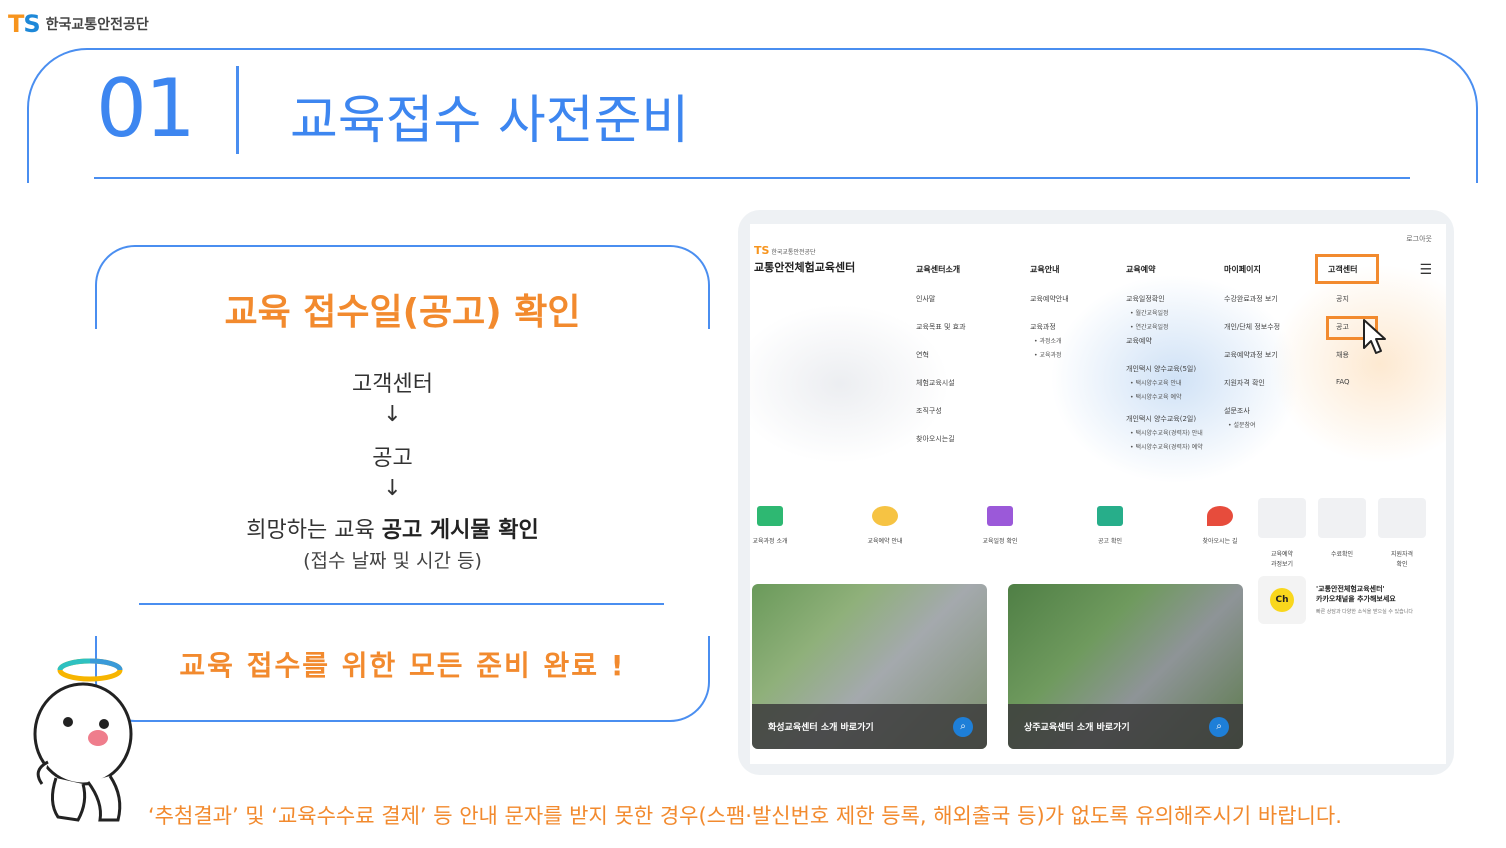  I want to click on menu-subitem: • 교육과정, so click(1049, 357).